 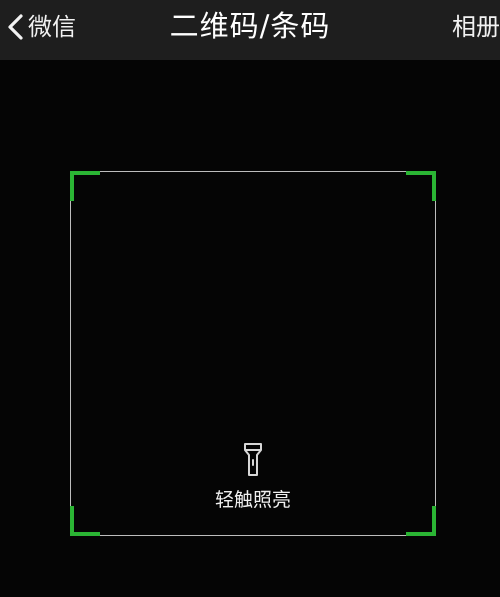 What do you see at coordinates (421, 521) in the screenshot?
I see `scan-corner-bottom-right` at bounding box center [421, 521].